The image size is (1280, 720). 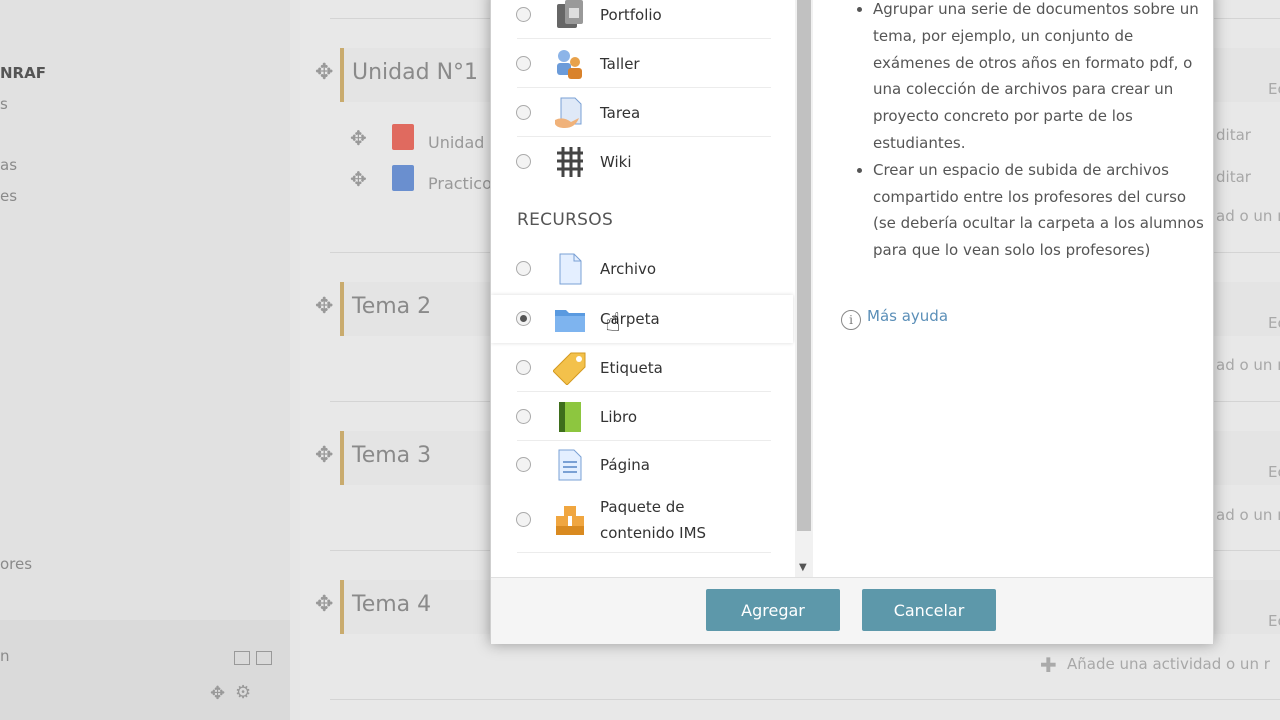 I want to click on option-label: Paquete de contenido IMS, so click(x=653, y=520).